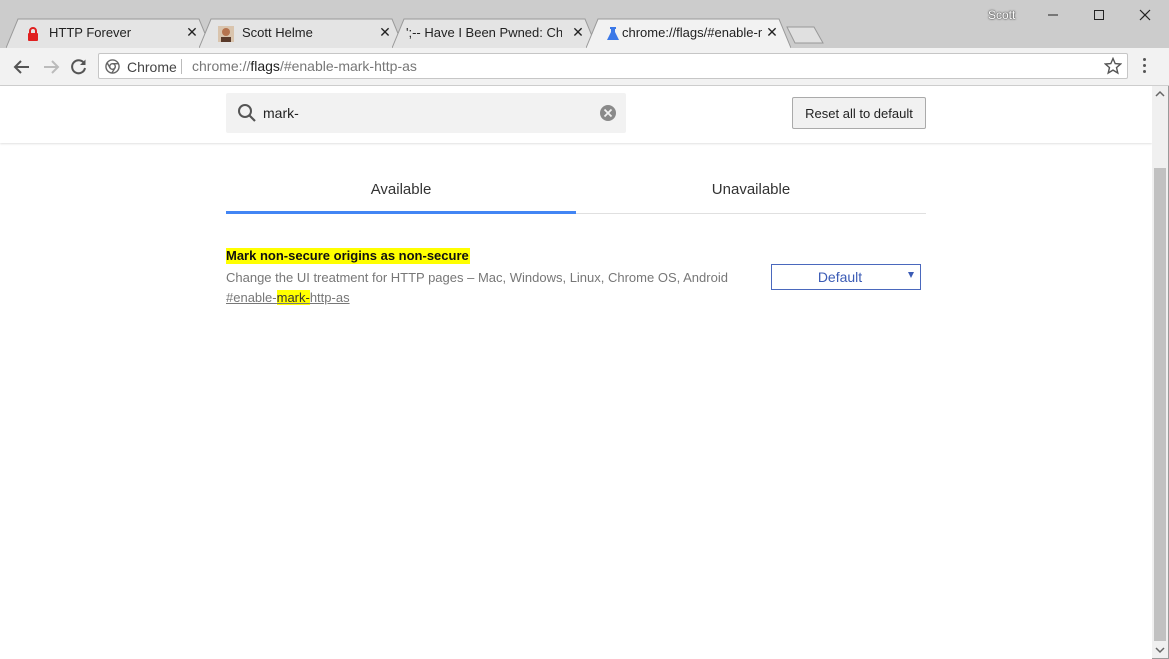 This screenshot has height=659, width=1169. Describe the element at coordinates (1160, 404) in the screenshot. I see `scrollbar-thumb` at that location.